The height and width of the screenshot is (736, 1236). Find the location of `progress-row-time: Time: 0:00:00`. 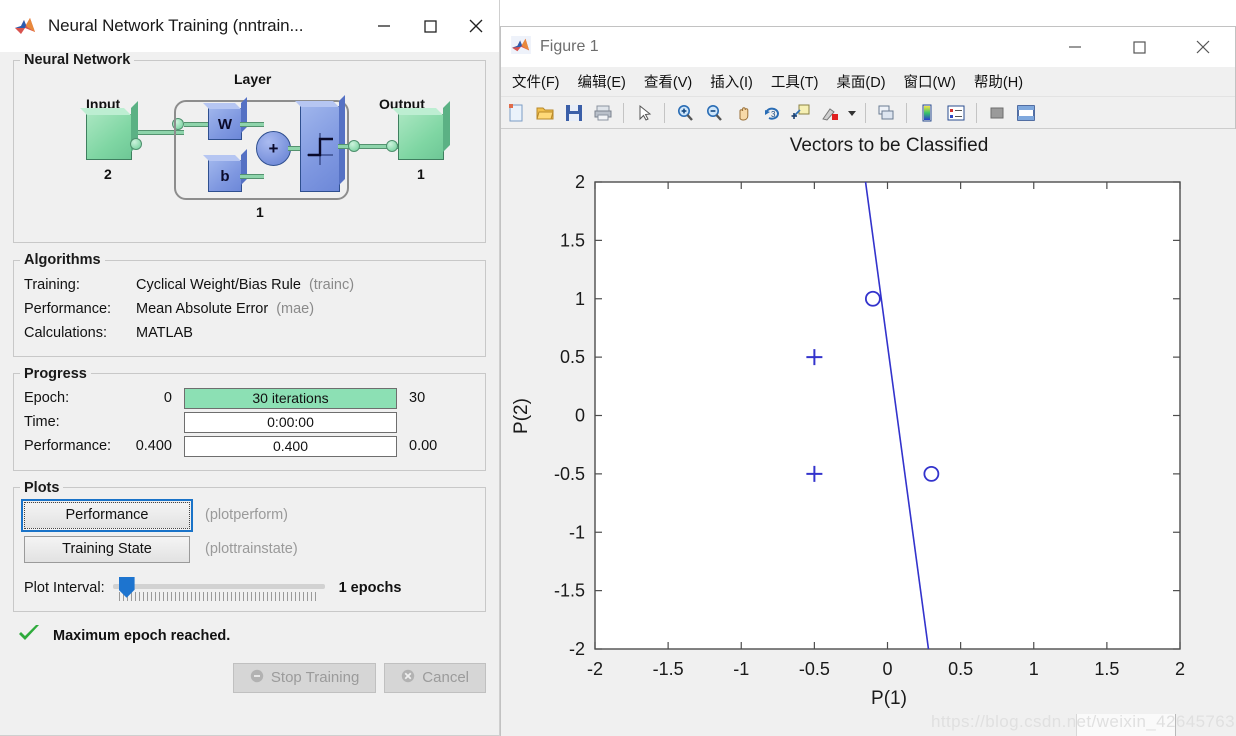

progress-row-time: Time: 0:00:00 is located at coordinates (249, 422).